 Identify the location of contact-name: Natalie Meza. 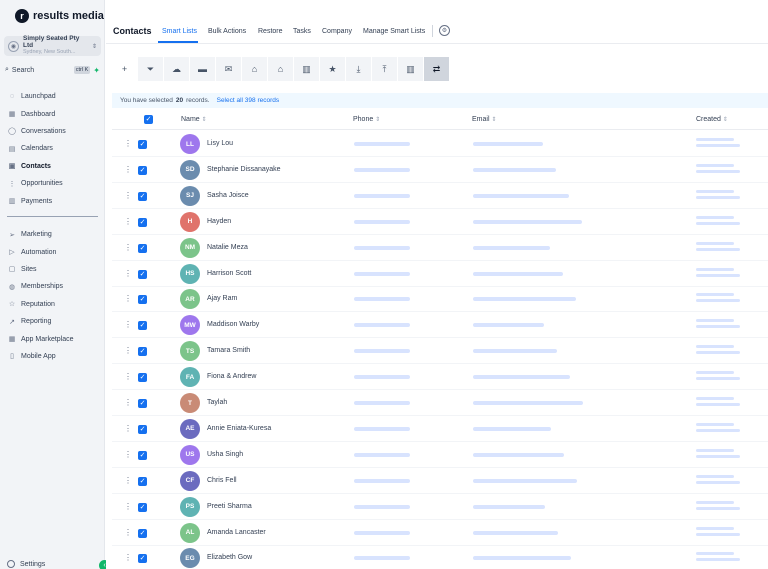
(227, 247).